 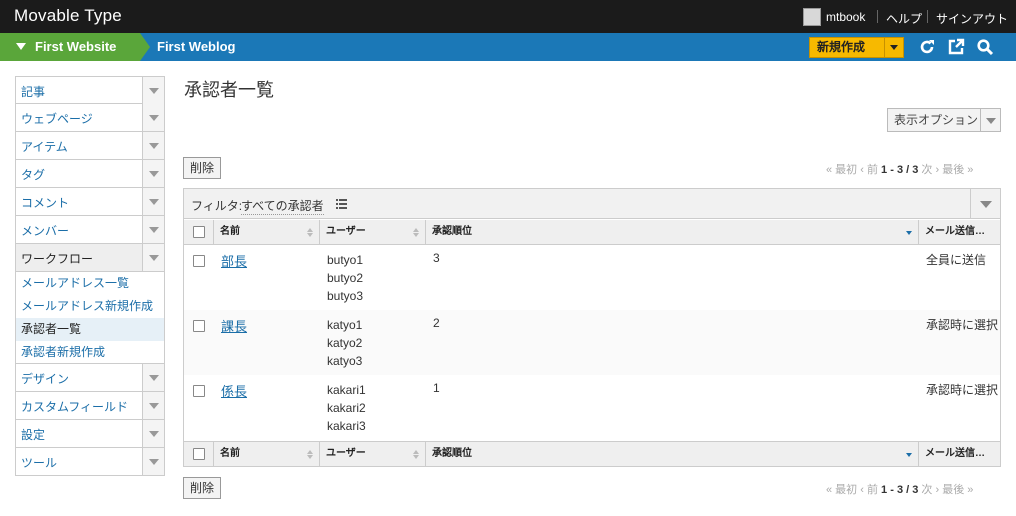 I want to click on view-site-icon, so click(x=956, y=47).